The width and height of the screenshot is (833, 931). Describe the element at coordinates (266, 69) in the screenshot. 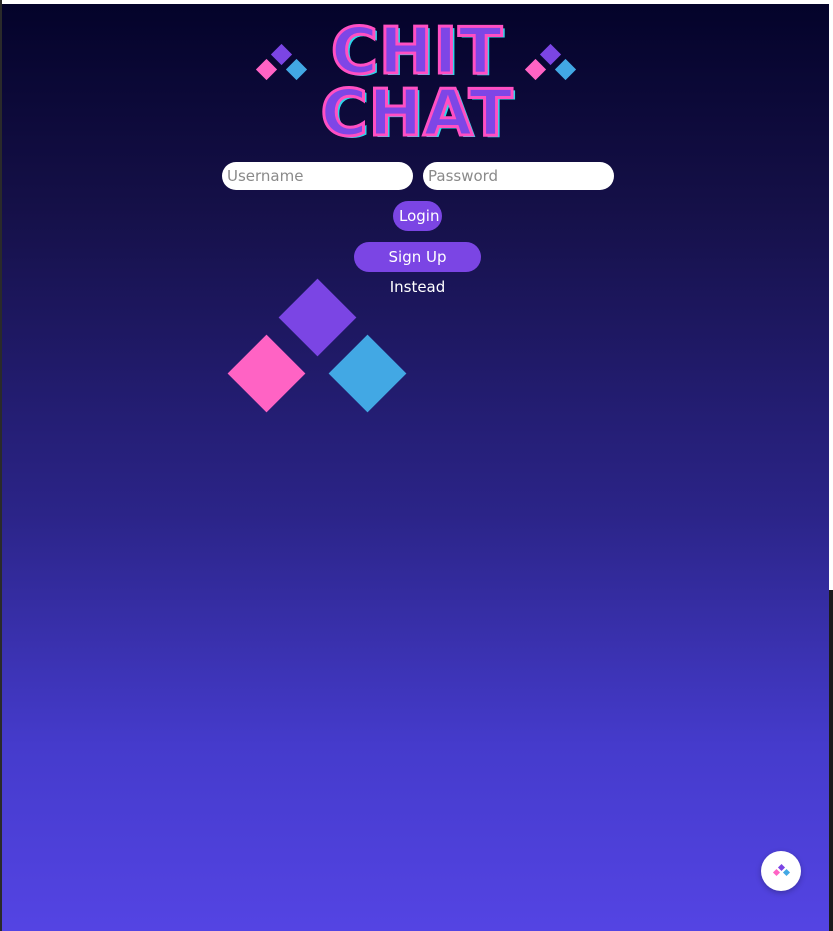

I see `diamond-pink-icon` at that location.